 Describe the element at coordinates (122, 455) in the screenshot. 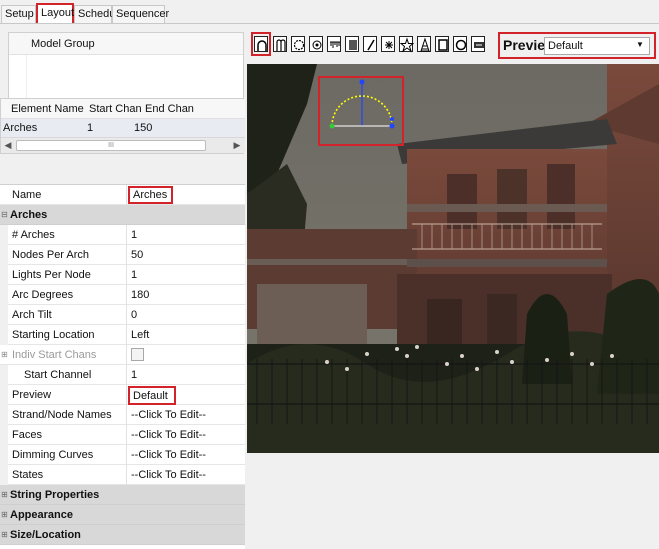

I see `prop-row: Dimming Curves --Click To Edit--` at that location.